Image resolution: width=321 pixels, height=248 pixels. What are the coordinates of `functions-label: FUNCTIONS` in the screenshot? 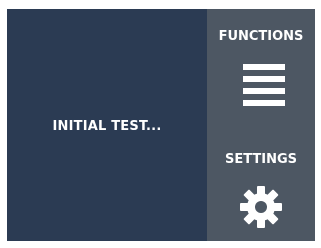 It's located at (261, 36).